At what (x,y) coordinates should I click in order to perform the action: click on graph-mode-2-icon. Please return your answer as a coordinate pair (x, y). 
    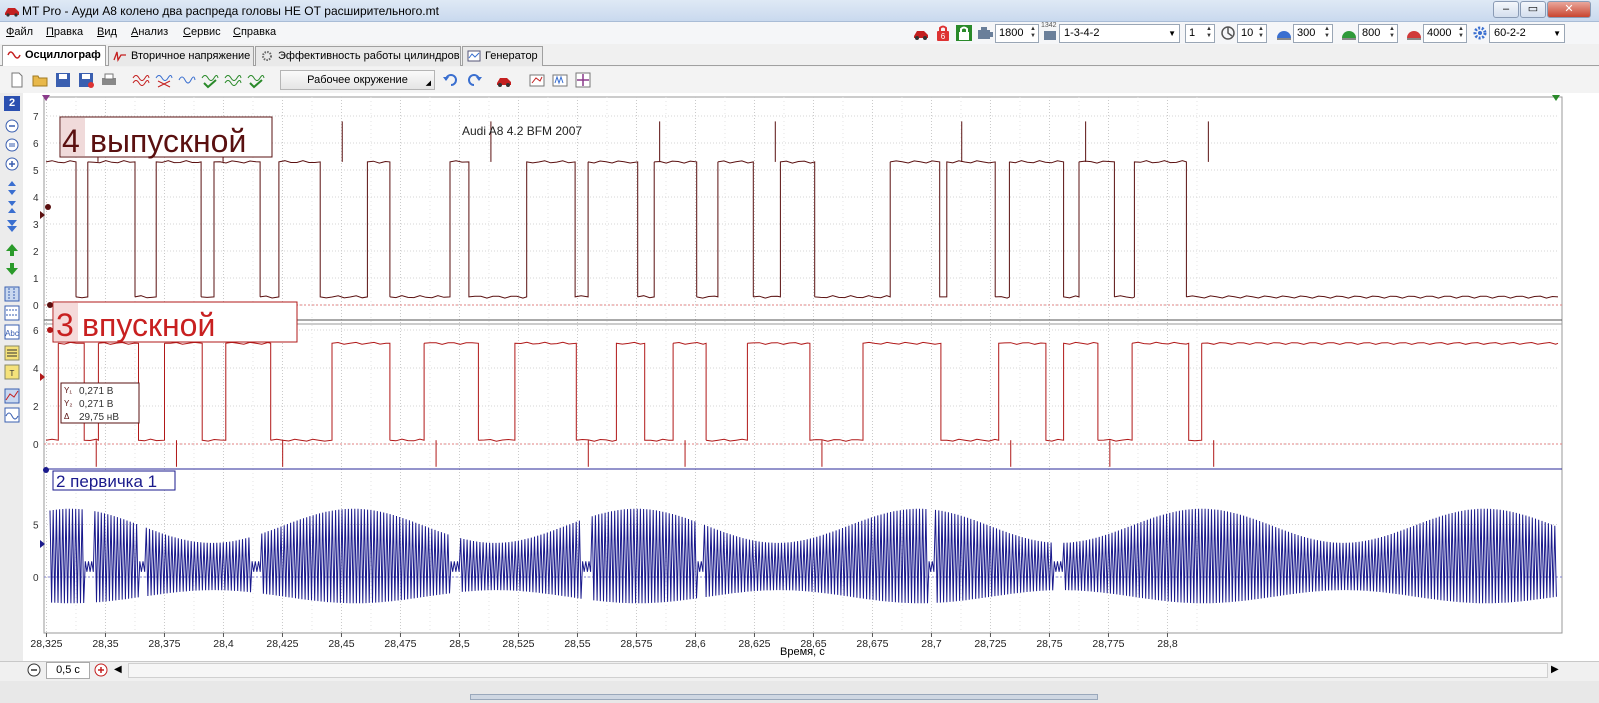
    Looking at the image, I should click on (12, 415).